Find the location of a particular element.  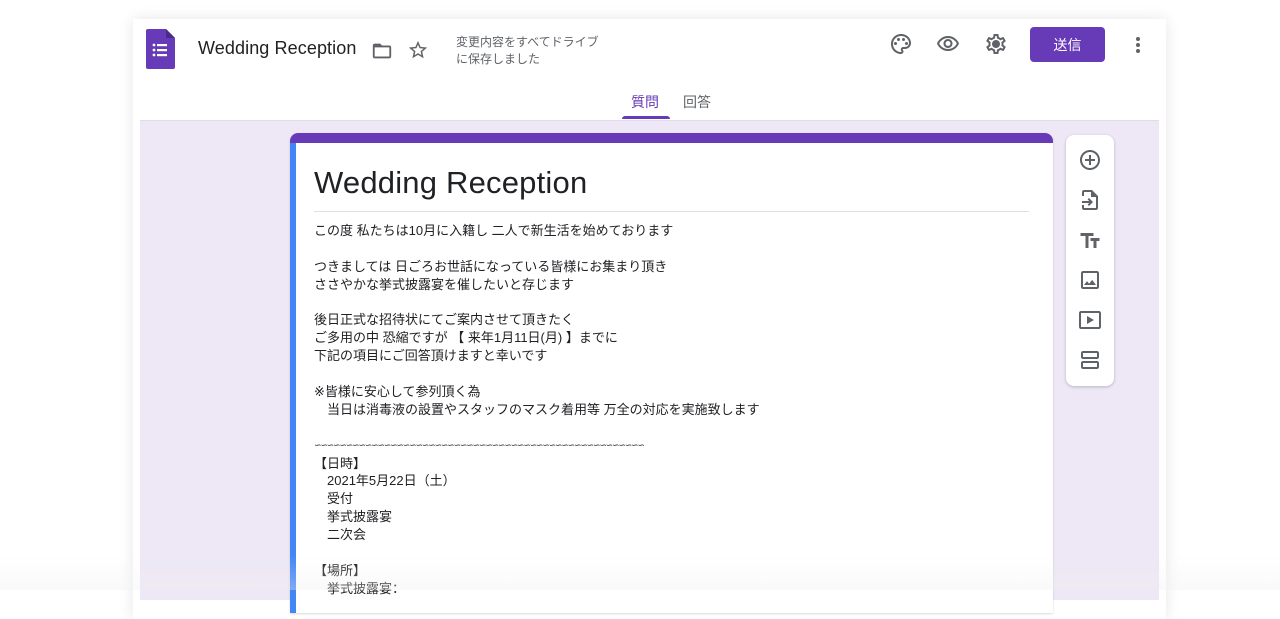

description-line: 【日時】 is located at coordinates (340, 463).